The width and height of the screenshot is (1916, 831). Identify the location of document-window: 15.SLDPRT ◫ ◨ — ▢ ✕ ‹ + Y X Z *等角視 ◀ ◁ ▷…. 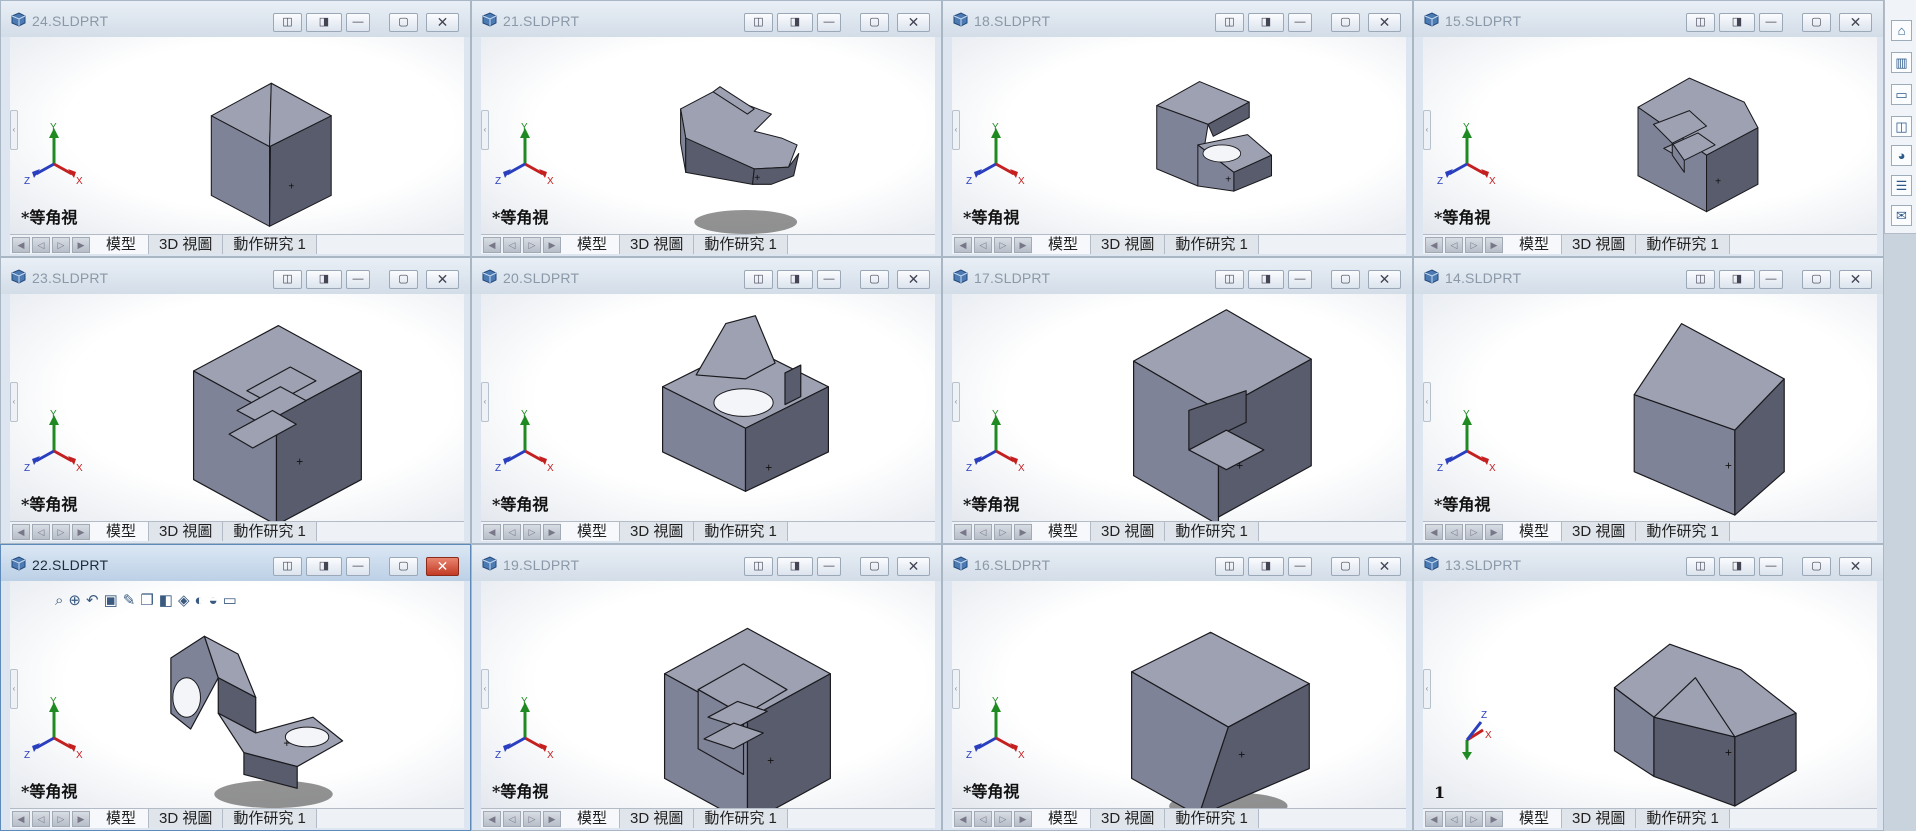
(1648, 128).